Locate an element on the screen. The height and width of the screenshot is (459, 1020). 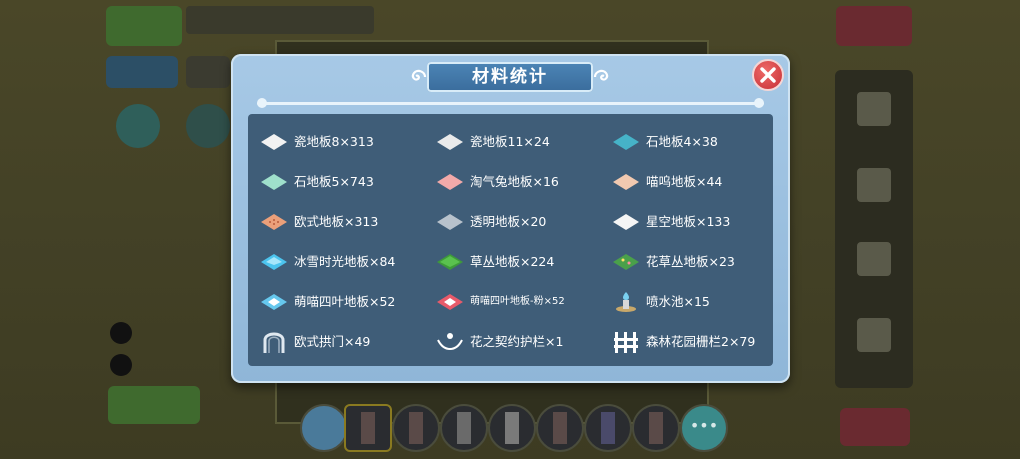
exit-button is located at coordinates (874, 26).